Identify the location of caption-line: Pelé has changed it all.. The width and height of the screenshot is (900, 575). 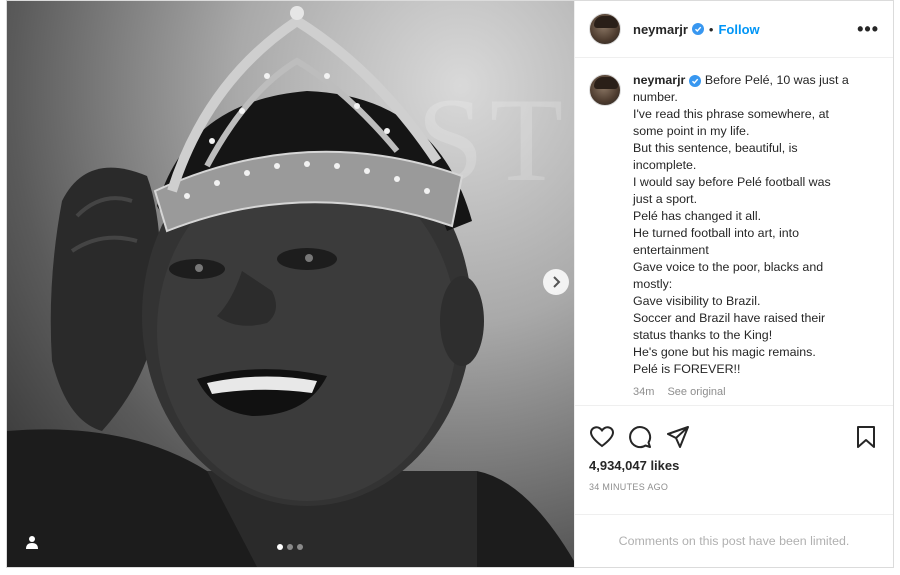
(697, 216).